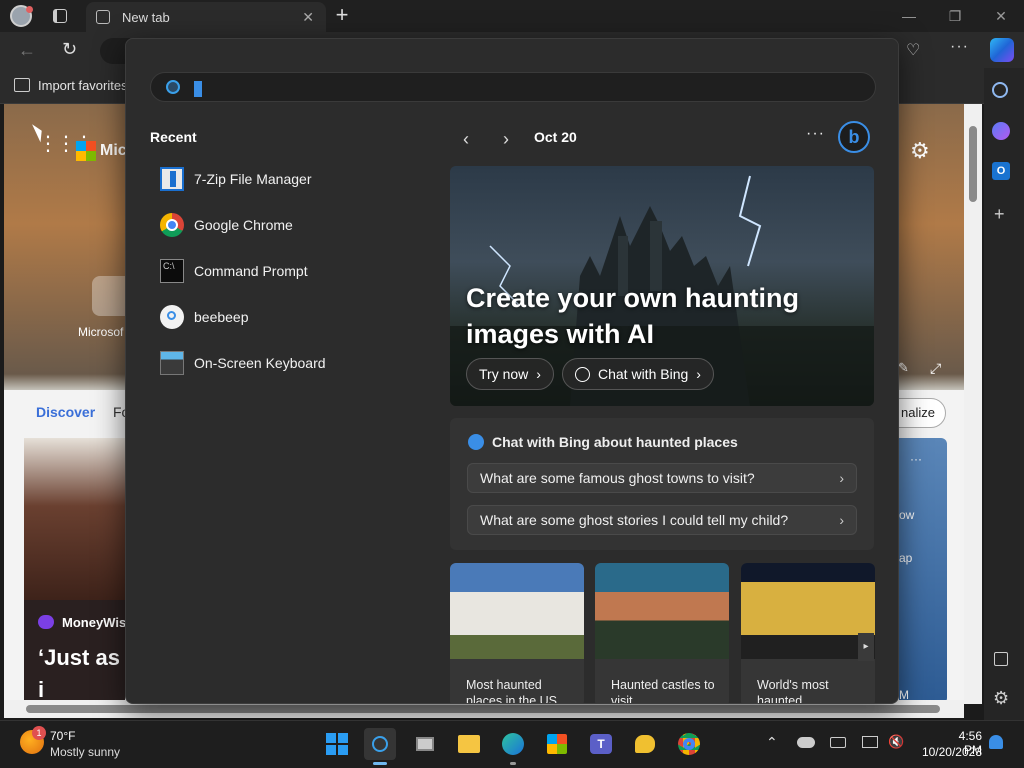  I want to click on recent-heading: Recent, so click(173, 137).